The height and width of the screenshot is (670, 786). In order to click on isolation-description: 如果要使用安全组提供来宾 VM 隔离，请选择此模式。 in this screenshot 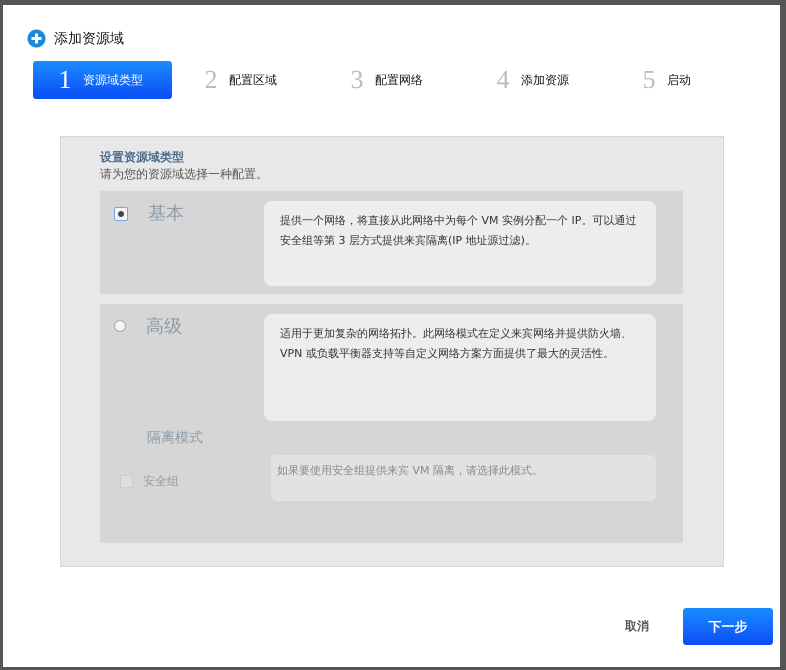, I will do `click(463, 478)`.